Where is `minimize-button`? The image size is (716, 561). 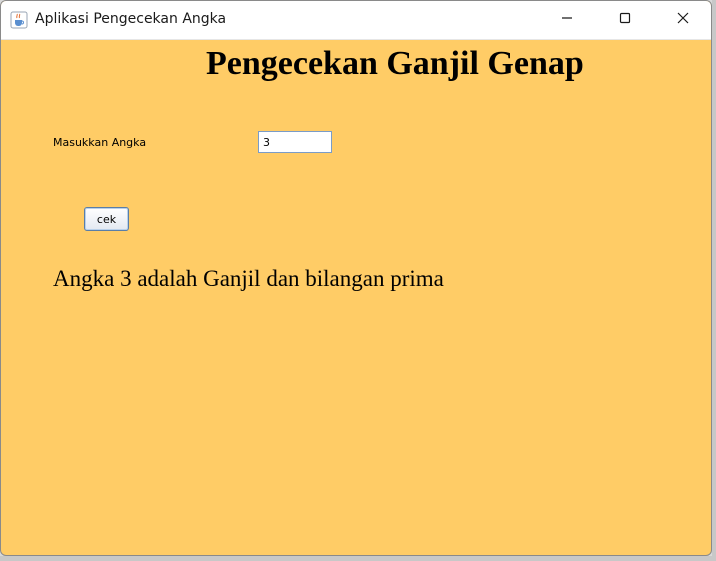 minimize-button is located at coordinates (567, 20).